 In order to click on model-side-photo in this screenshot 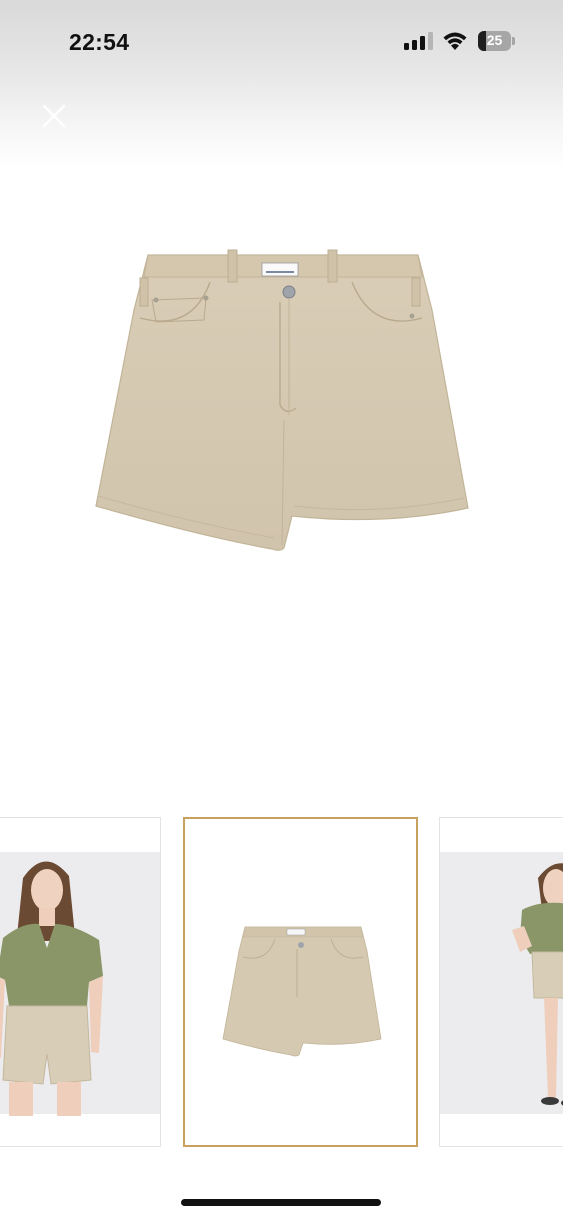, I will do `click(537, 984)`.